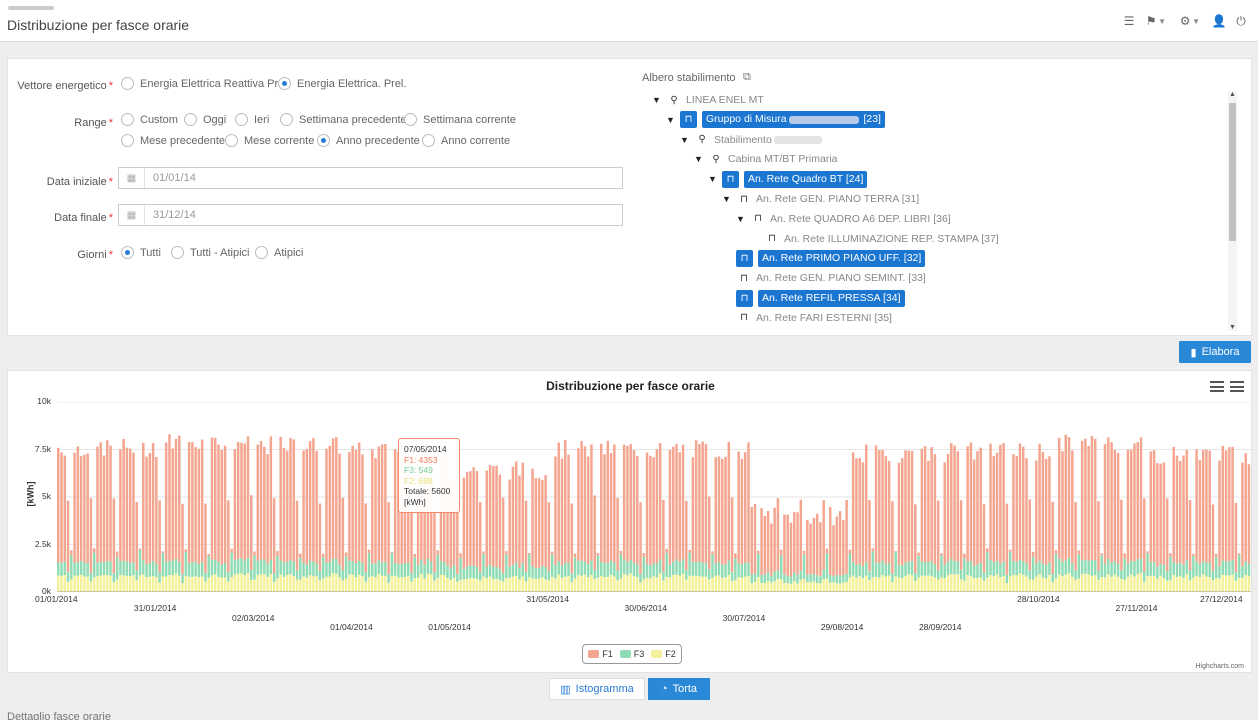 The height and width of the screenshot is (720, 1258). Describe the element at coordinates (663, 654) in the screenshot. I see `legend-item-f2: F2` at that location.